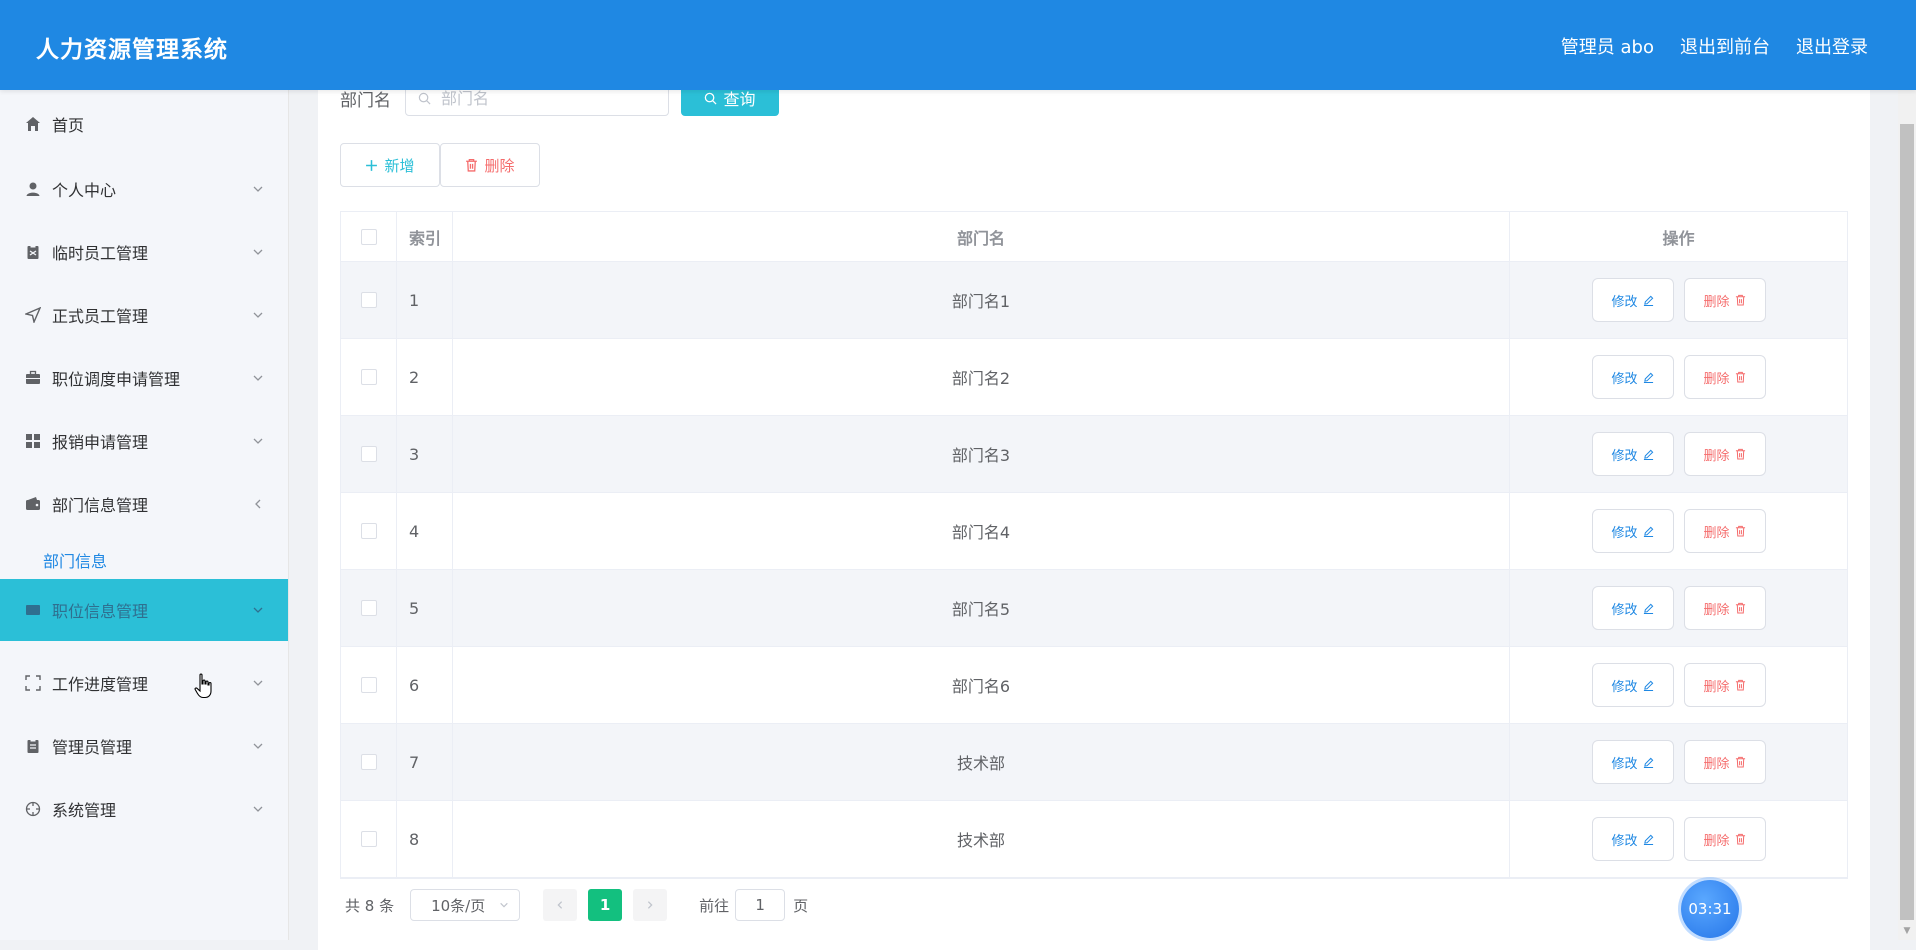 The height and width of the screenshot is (950, 1916). I want to click on sidebar-item-label: 工作进度管理, so click(100, 684).